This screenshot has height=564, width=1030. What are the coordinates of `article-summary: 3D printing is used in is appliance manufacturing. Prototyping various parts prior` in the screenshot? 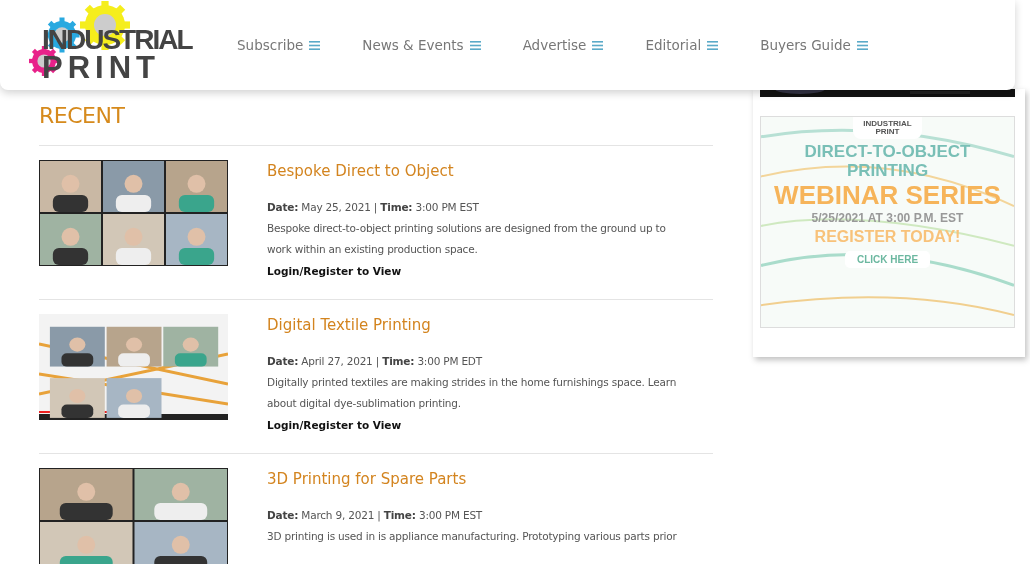 It's located at (472, 536).